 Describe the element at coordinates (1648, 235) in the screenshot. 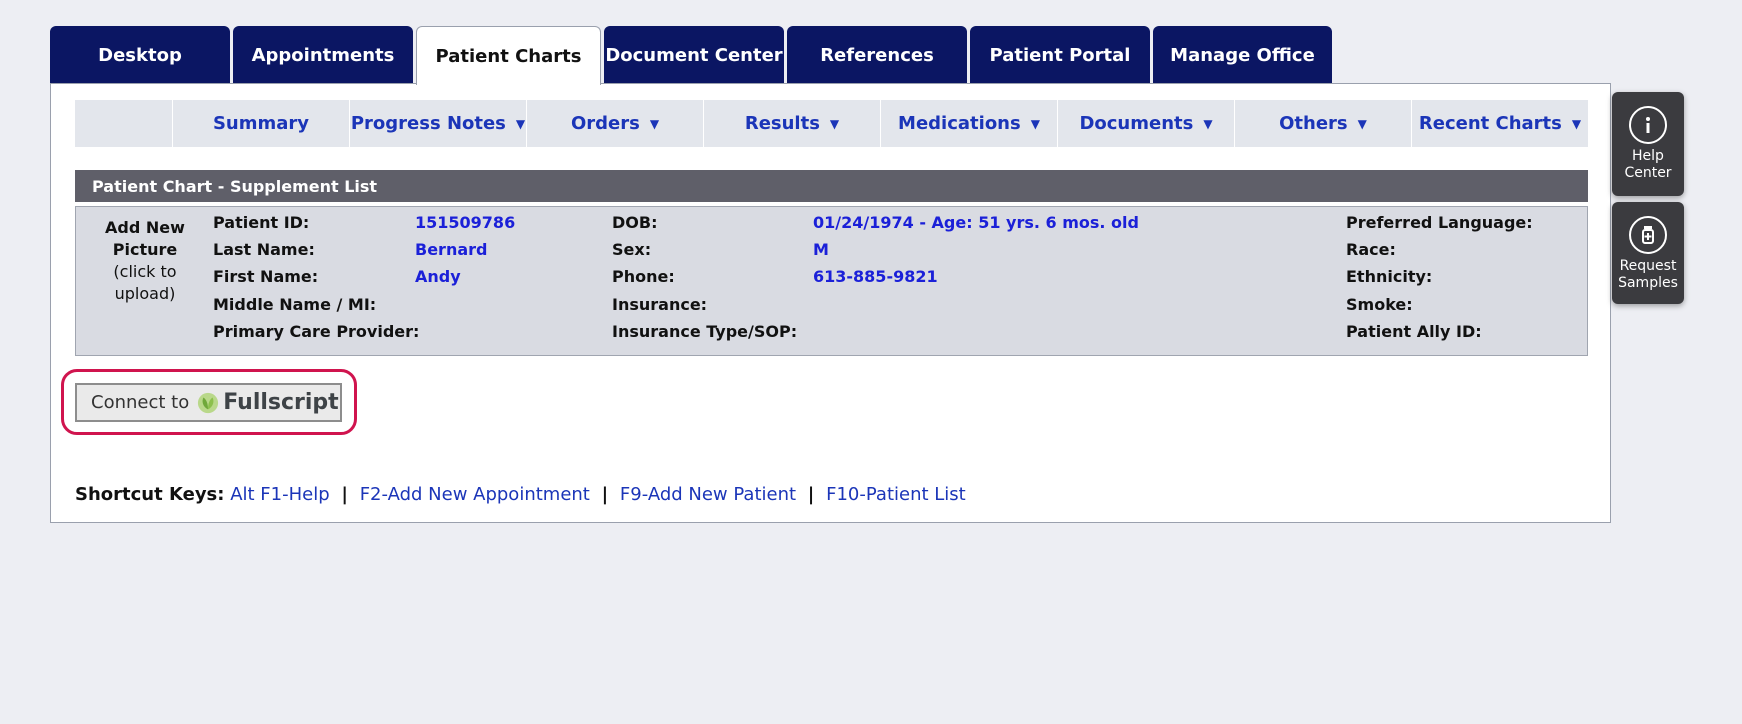

I see `sample-bottle-icon` at that location.